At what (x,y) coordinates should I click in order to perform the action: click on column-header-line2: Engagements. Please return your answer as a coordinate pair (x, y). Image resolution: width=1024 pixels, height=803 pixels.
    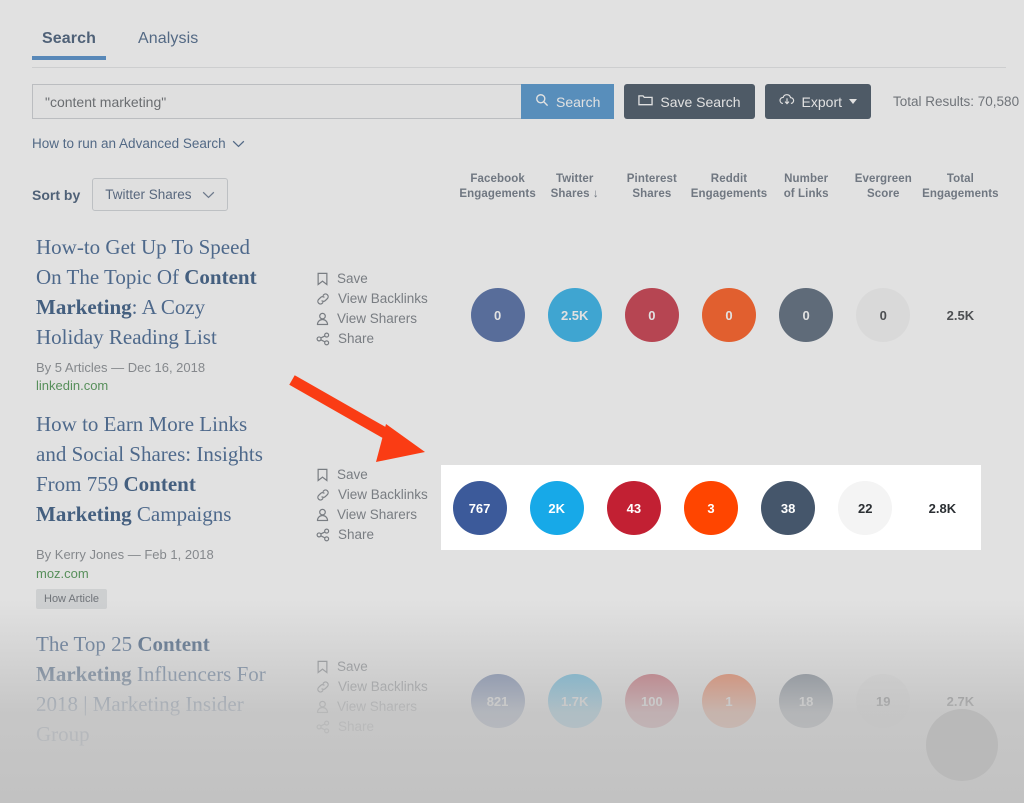
    Looking at the image, I should click on (497, 194).